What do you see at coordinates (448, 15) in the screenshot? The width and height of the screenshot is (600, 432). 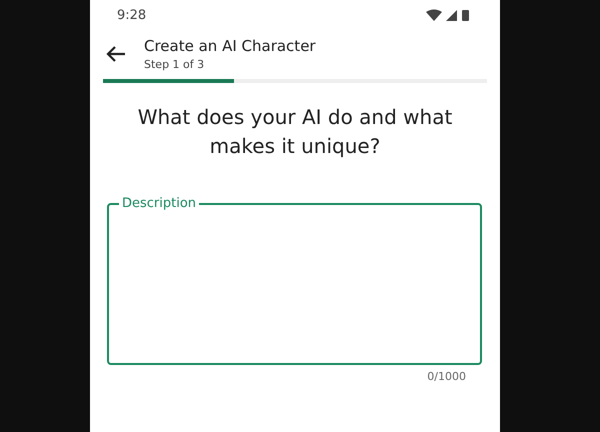 I see `status-icons` at bounding box center [448, 15].